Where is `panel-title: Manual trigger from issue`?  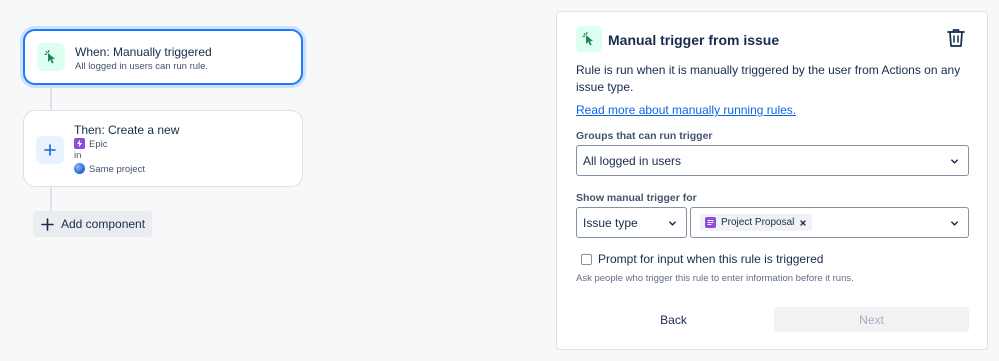 panel-title: Manual trigger from issue is located at coordinates (694, 40).